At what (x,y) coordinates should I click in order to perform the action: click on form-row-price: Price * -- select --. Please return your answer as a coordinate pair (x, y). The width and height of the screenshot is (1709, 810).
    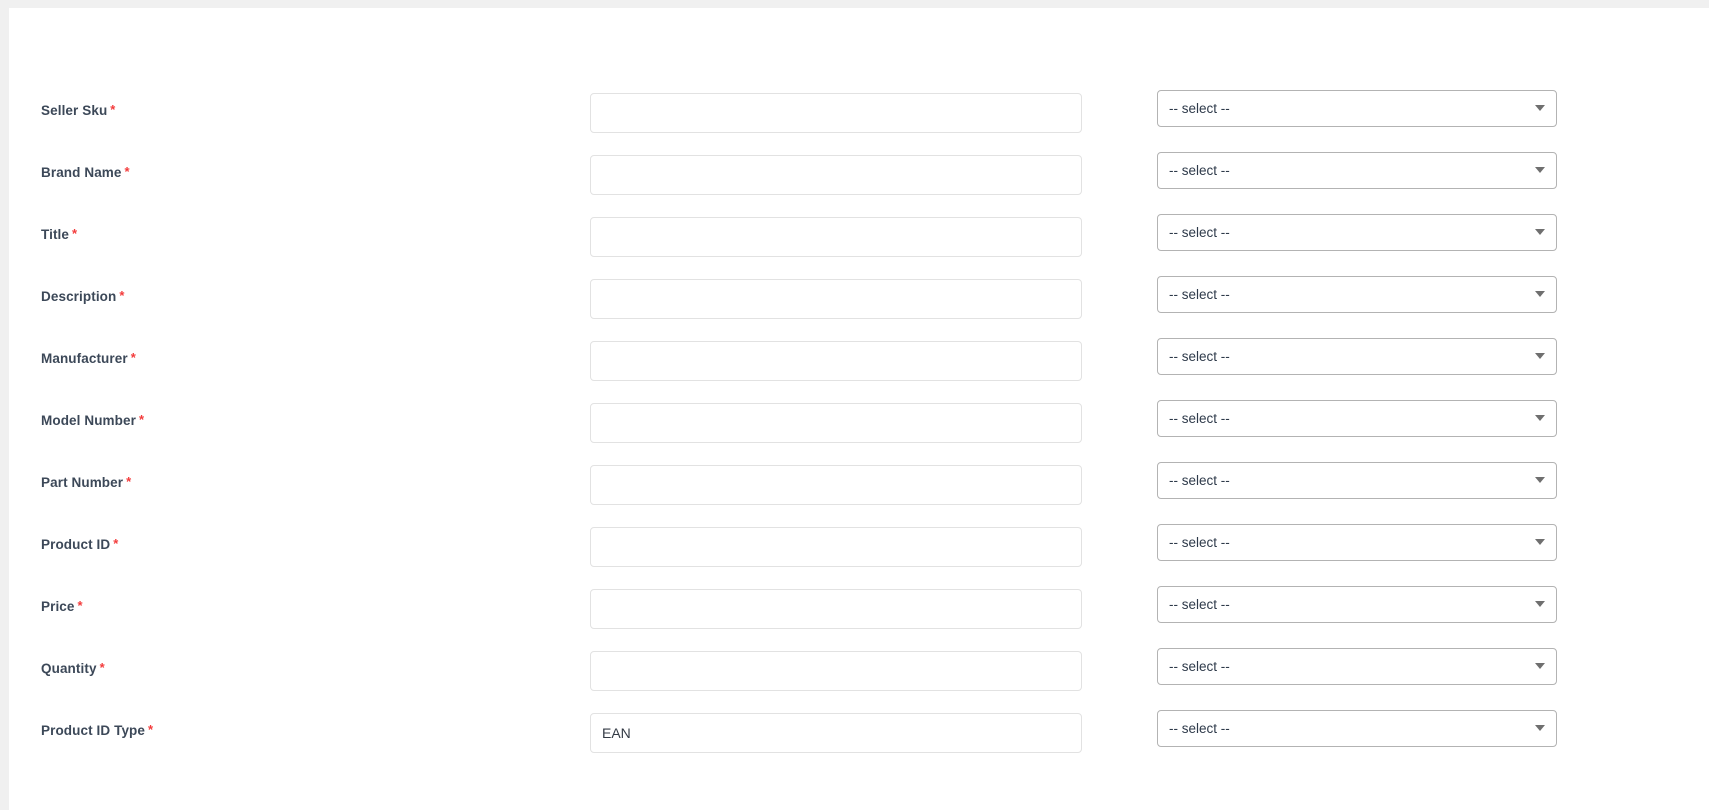
    Looking at the image, I should click on (859, 616).